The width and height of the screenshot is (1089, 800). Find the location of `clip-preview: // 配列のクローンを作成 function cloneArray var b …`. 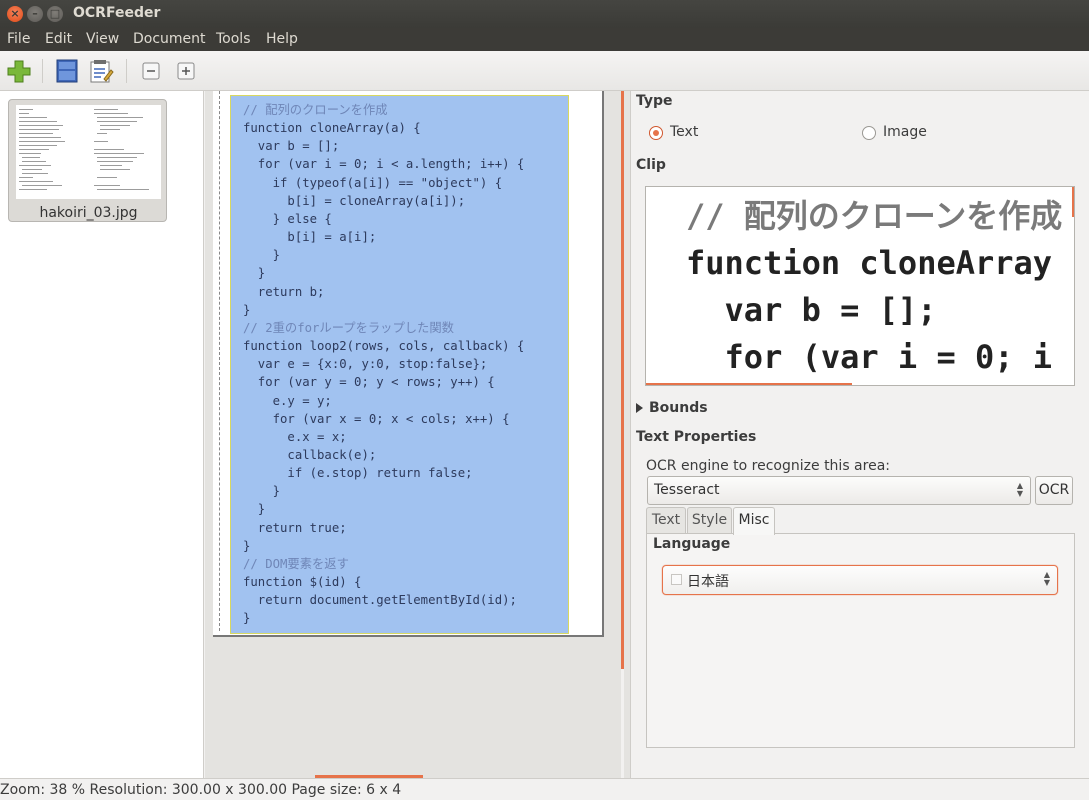

clip-preview: // 配列のクローンを作成 function cloneArray var b … is located at coordinates (860, 286).